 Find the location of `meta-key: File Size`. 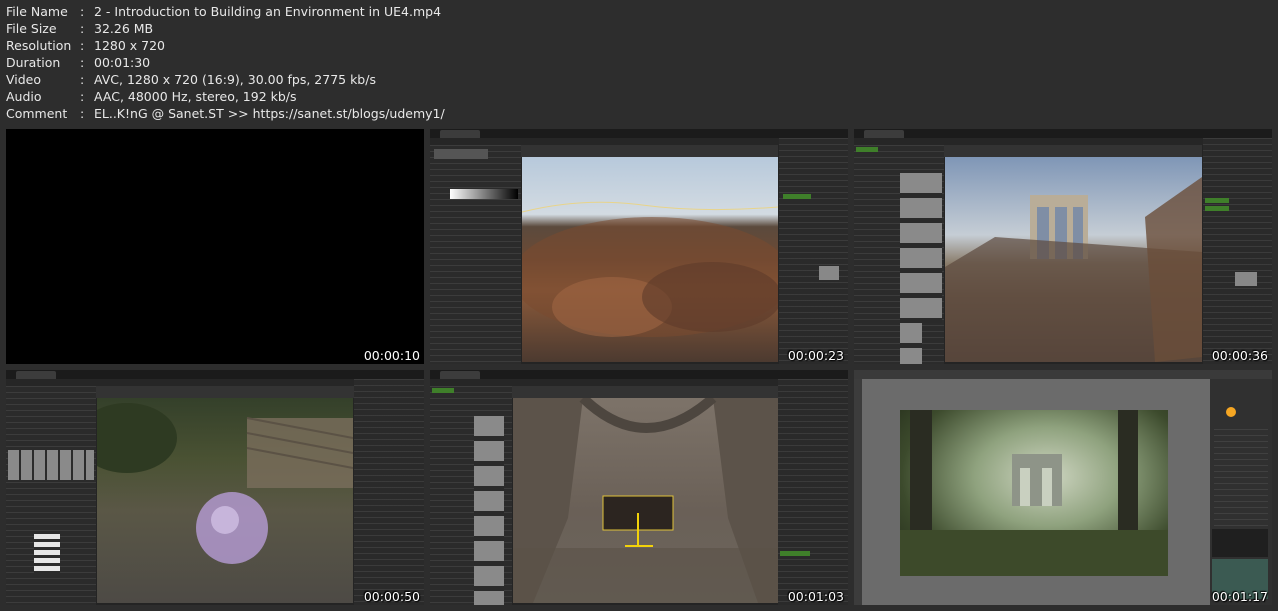

meta-key: File Size is located at coordinates (31, 28).